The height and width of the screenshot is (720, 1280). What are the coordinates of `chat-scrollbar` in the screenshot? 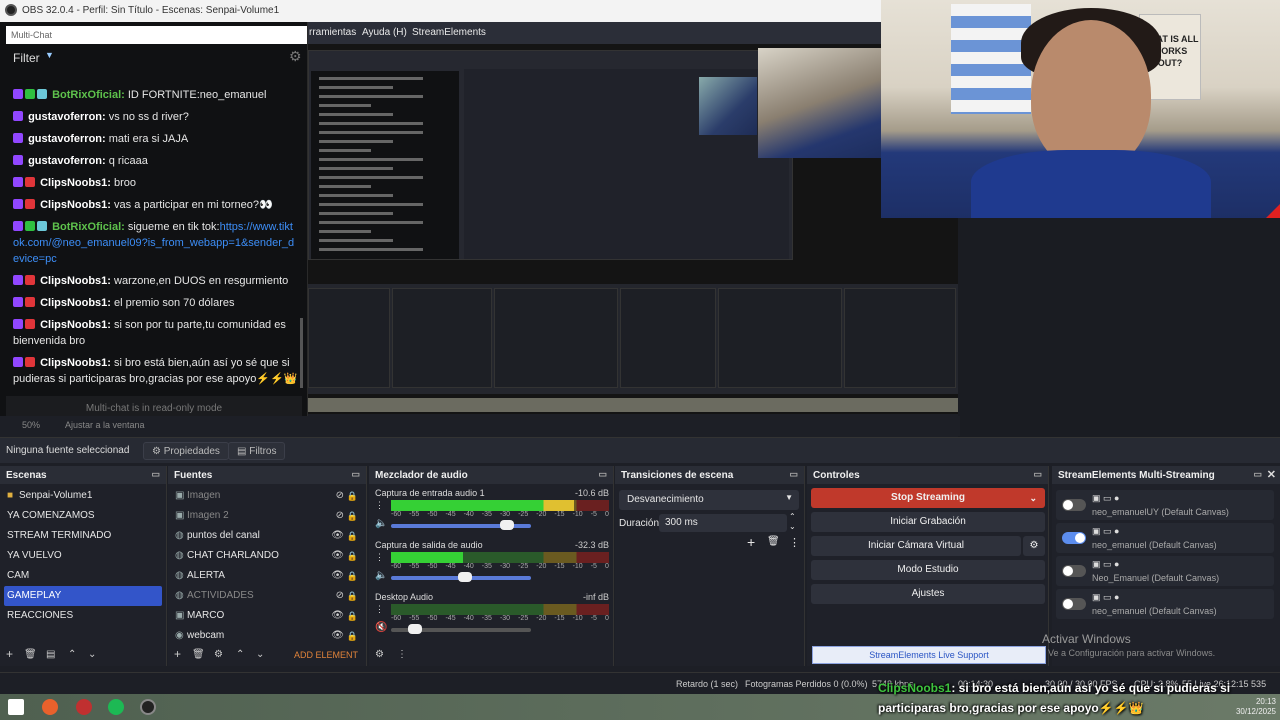 It's located at (301, 353).